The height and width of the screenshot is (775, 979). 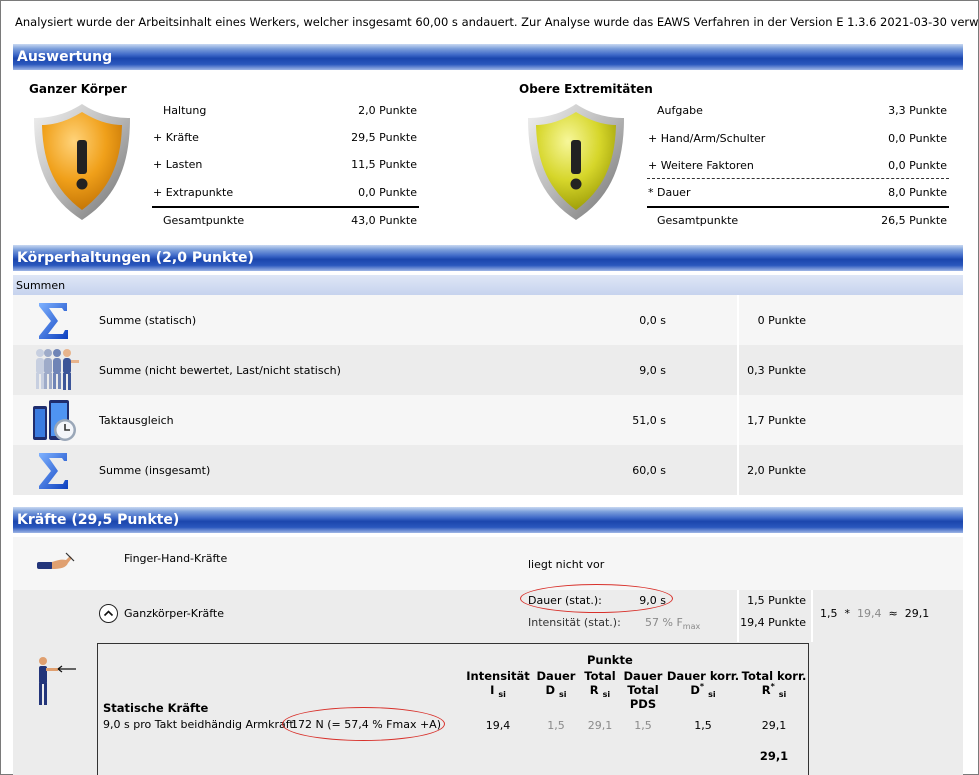 What do you see at coordinates (643, 725) in the screenshot?
I see `val-dauer-total: 1,5` at bounding box center [643, 725].